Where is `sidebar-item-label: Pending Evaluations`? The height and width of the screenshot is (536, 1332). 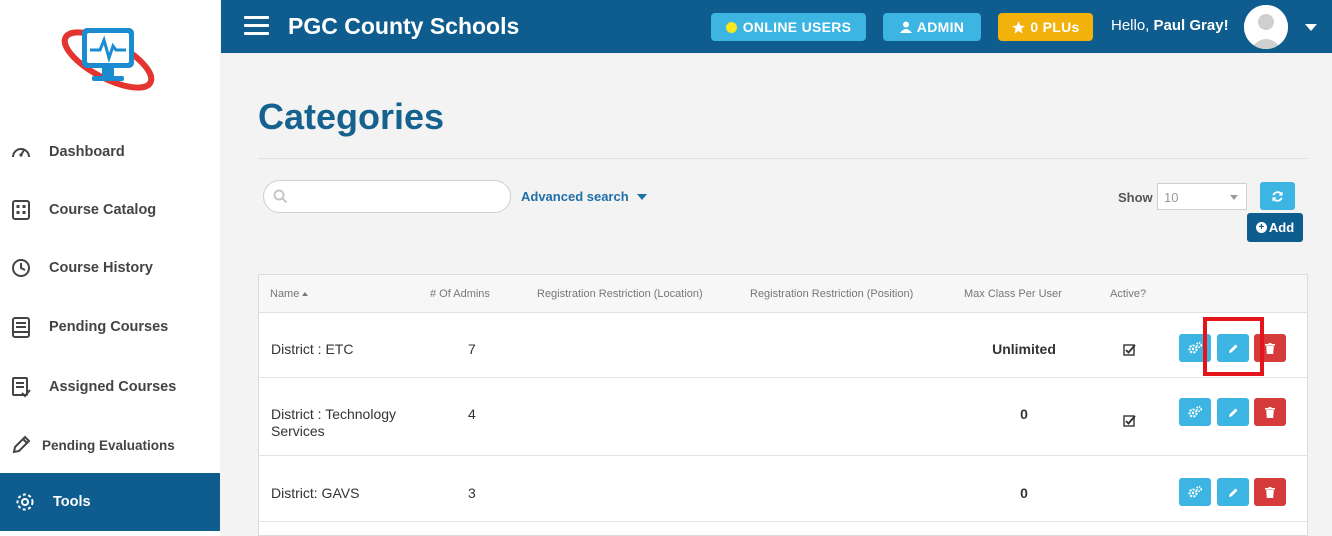 sidebar-item-label: Pending Evaluations is located at coordinates (108, 445).